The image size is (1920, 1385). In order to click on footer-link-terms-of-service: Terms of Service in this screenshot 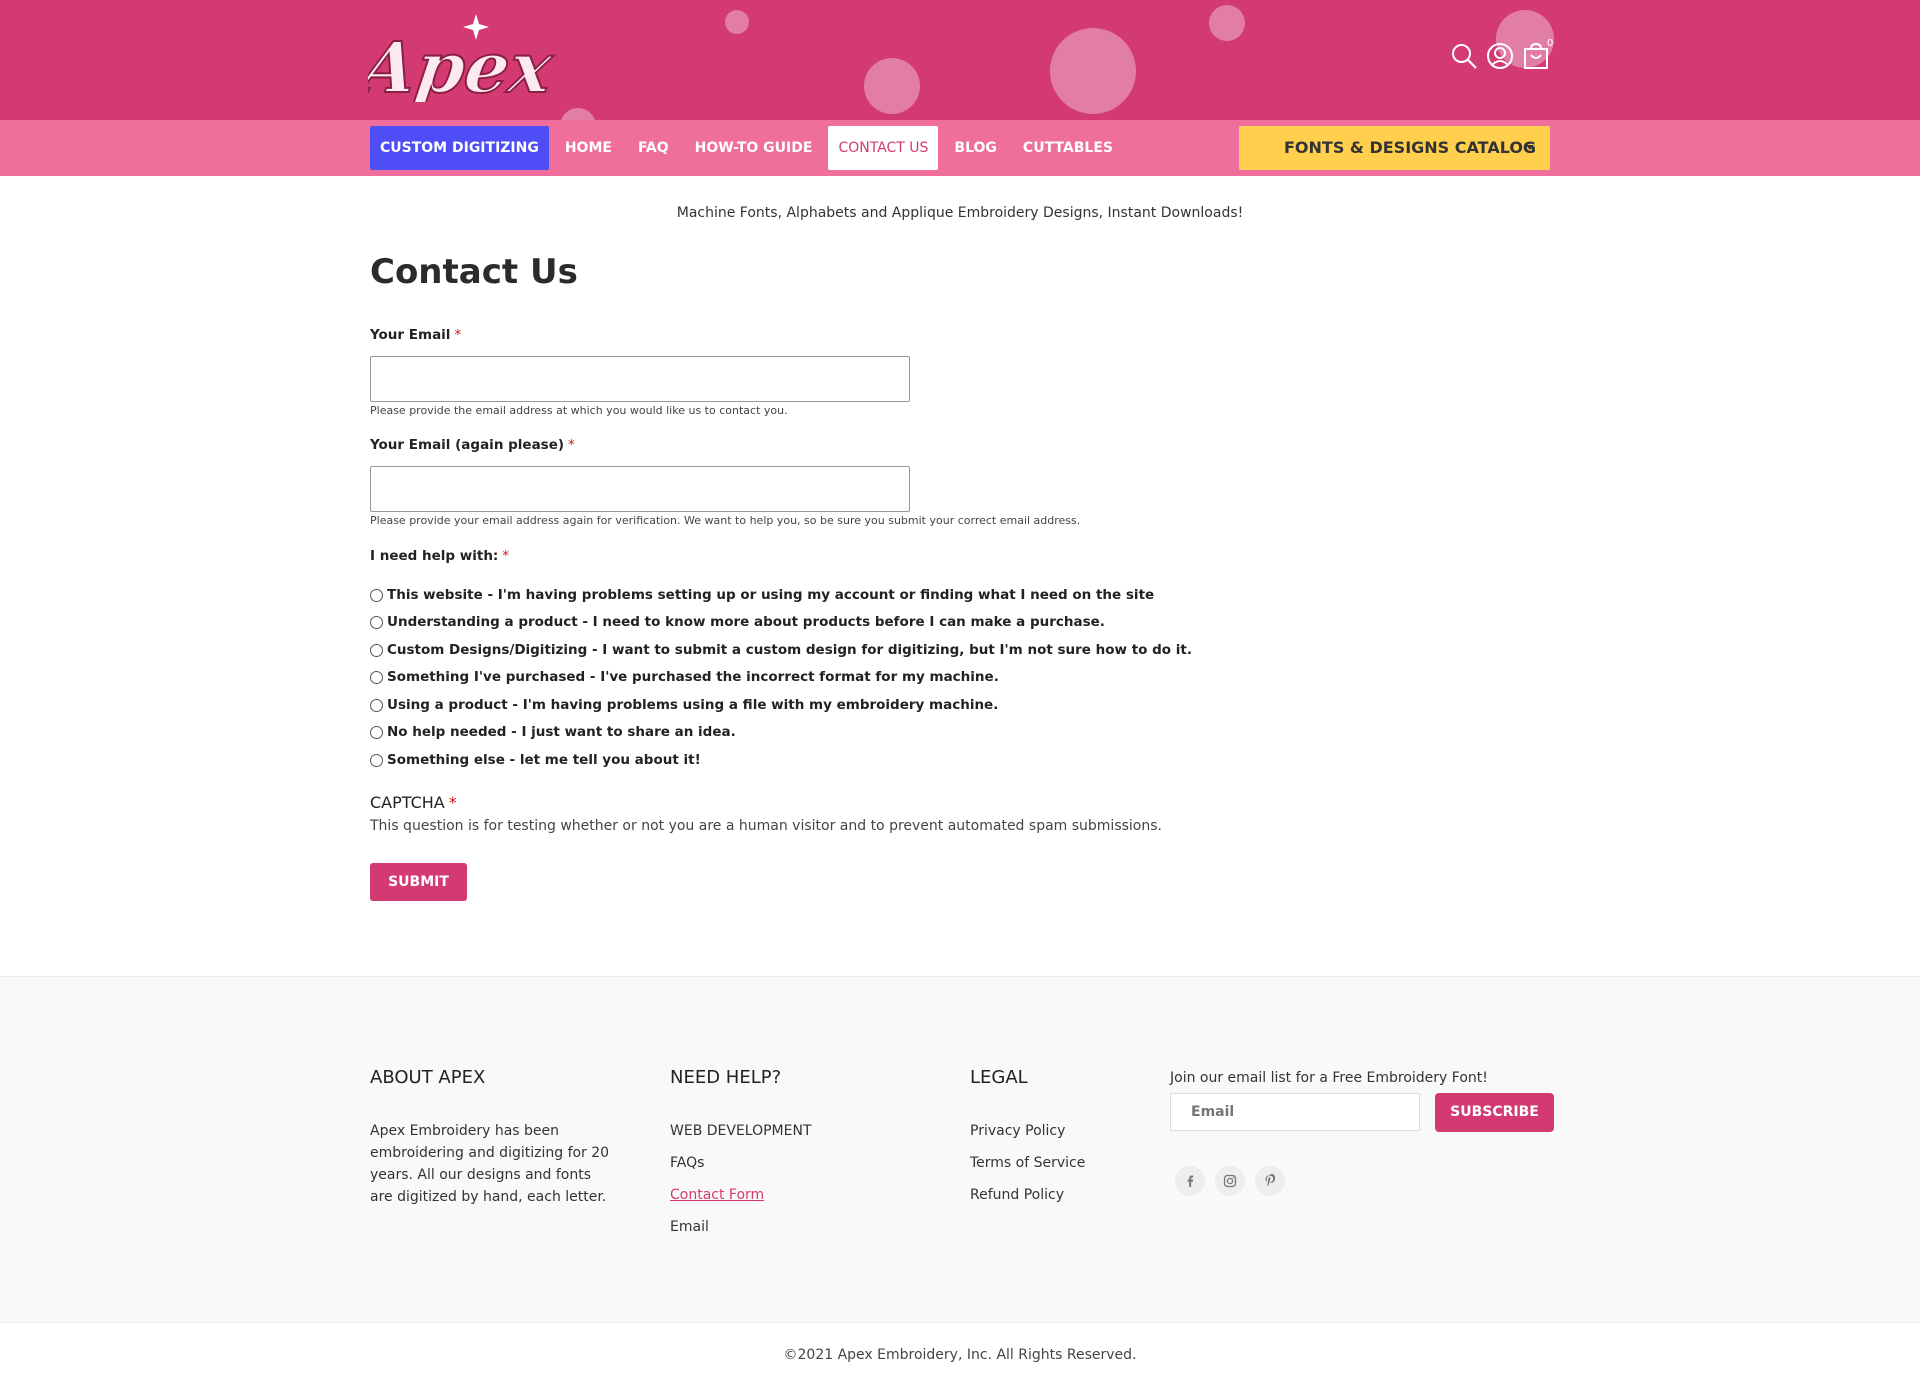, I will do `click(1027, 1163)`.